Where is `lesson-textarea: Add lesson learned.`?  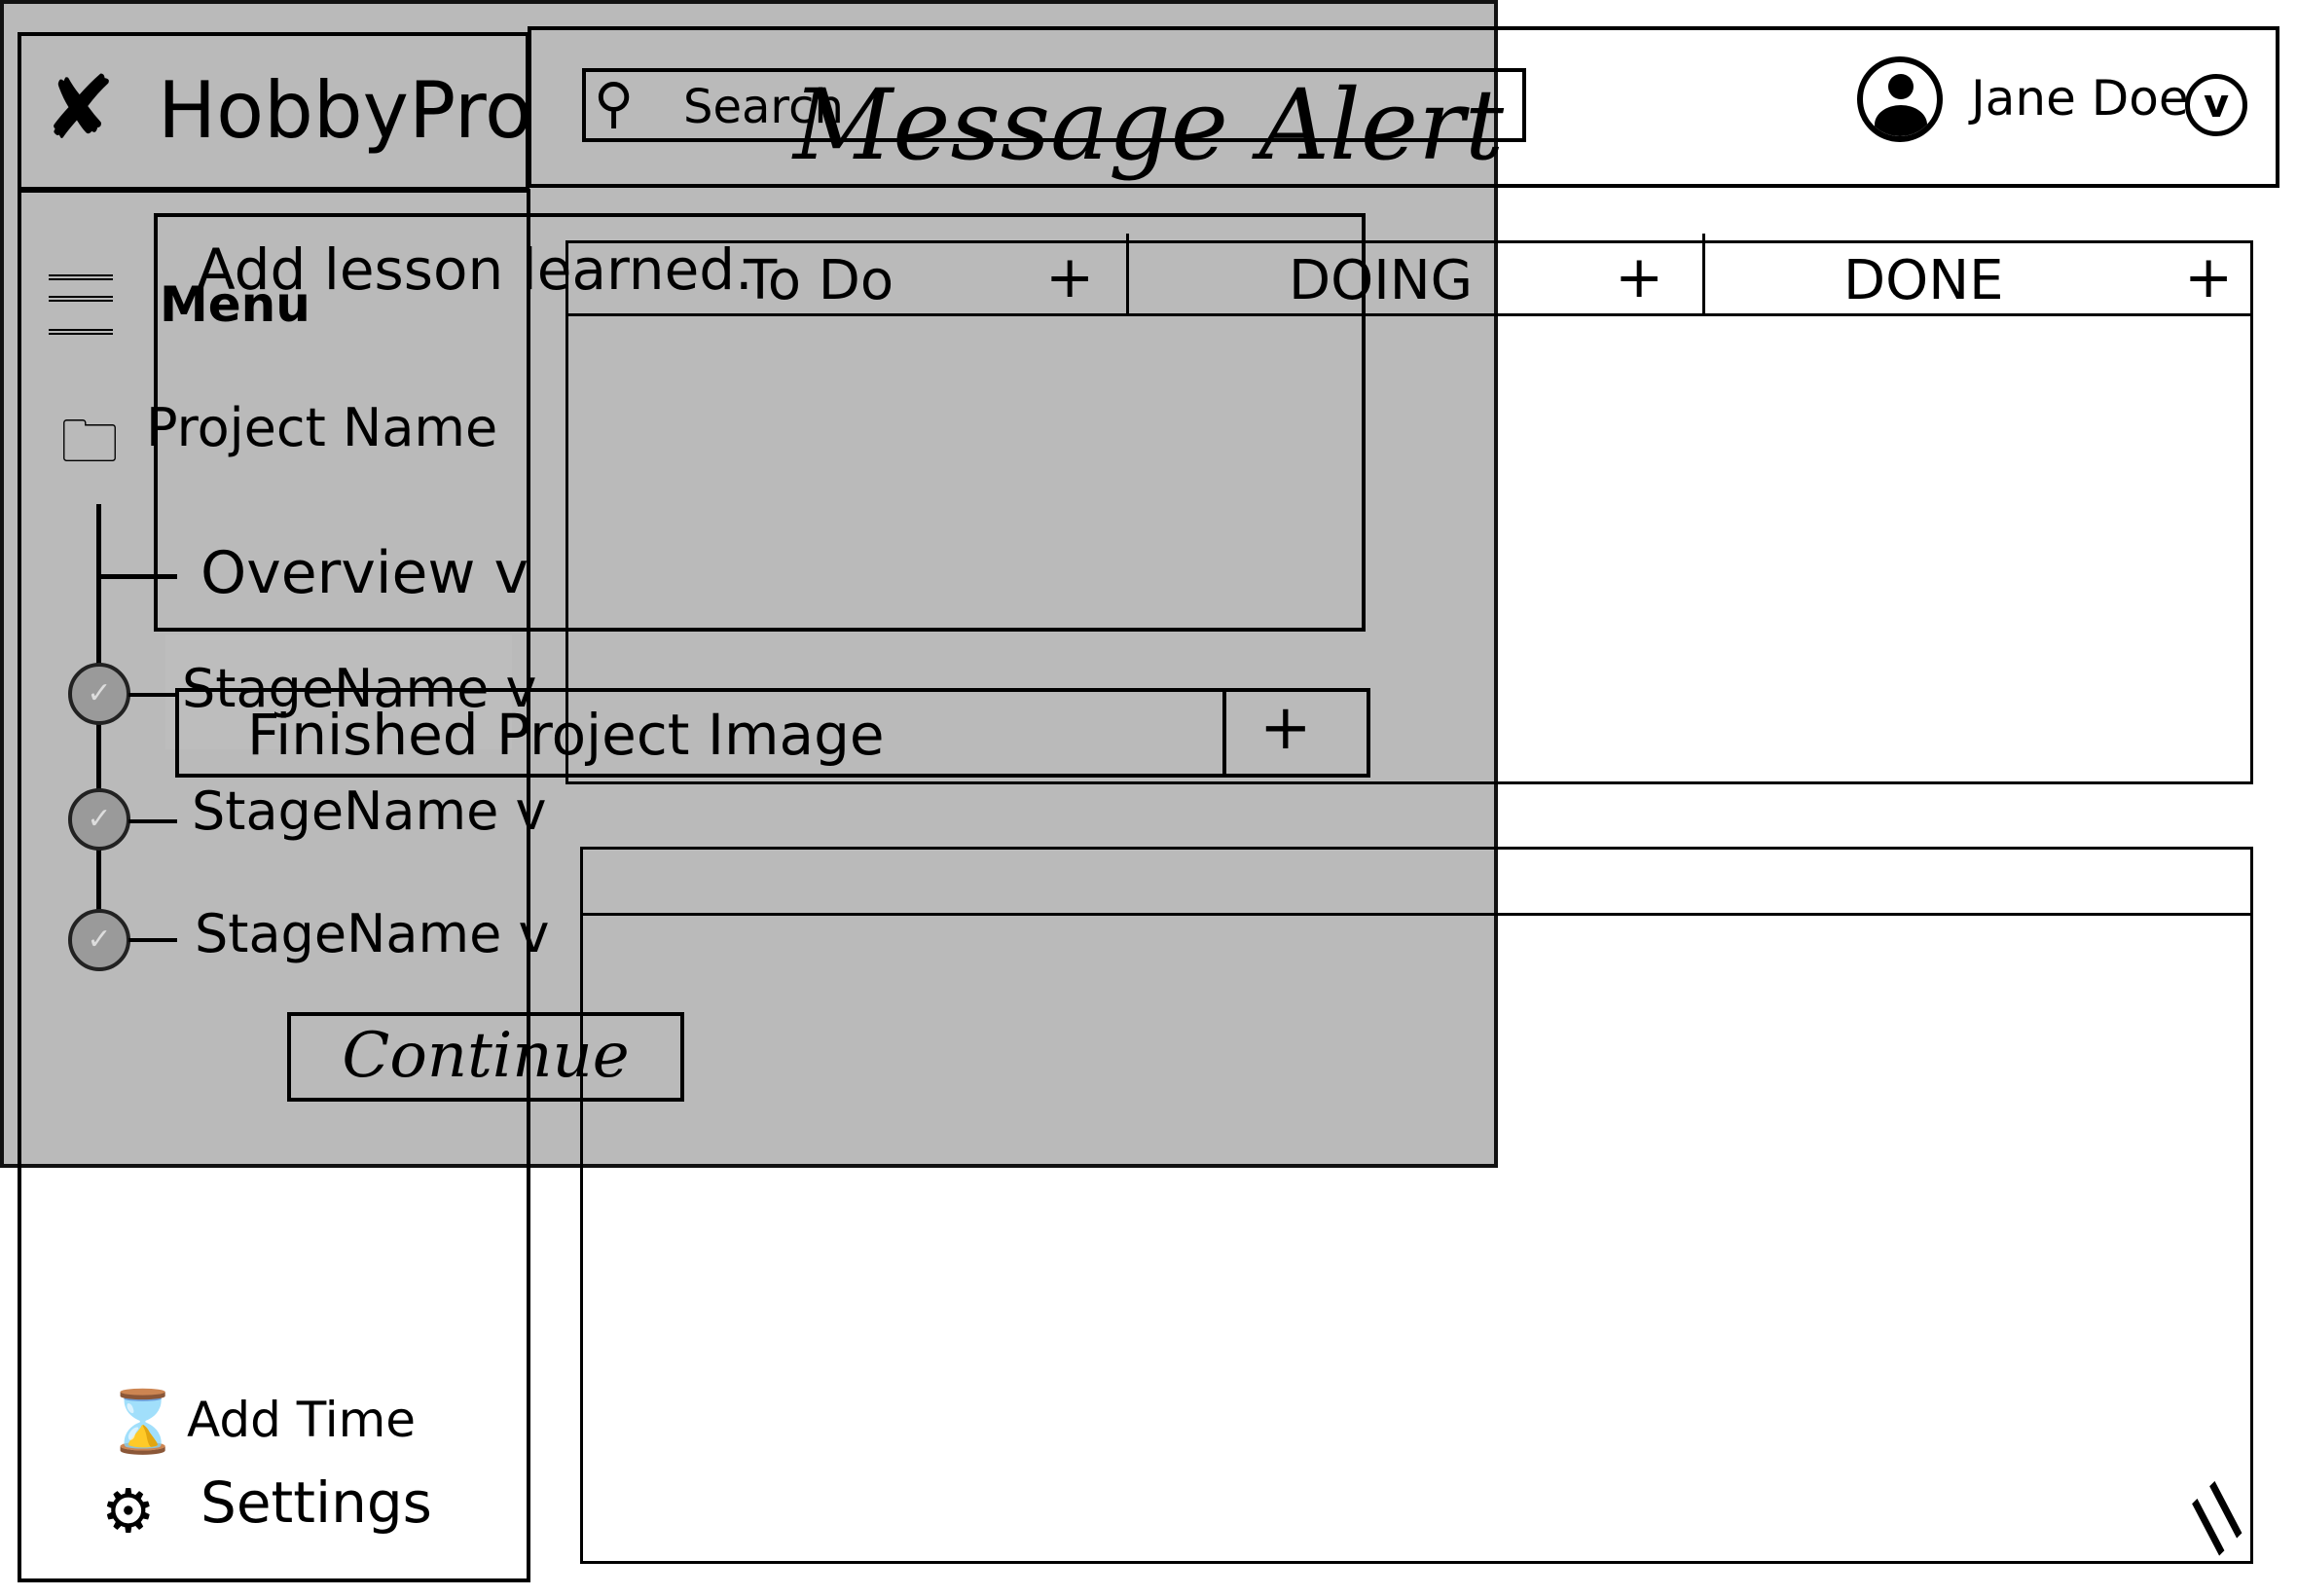 lesson-textarea: Add lesson learned. is located at coordinates (760, 422).